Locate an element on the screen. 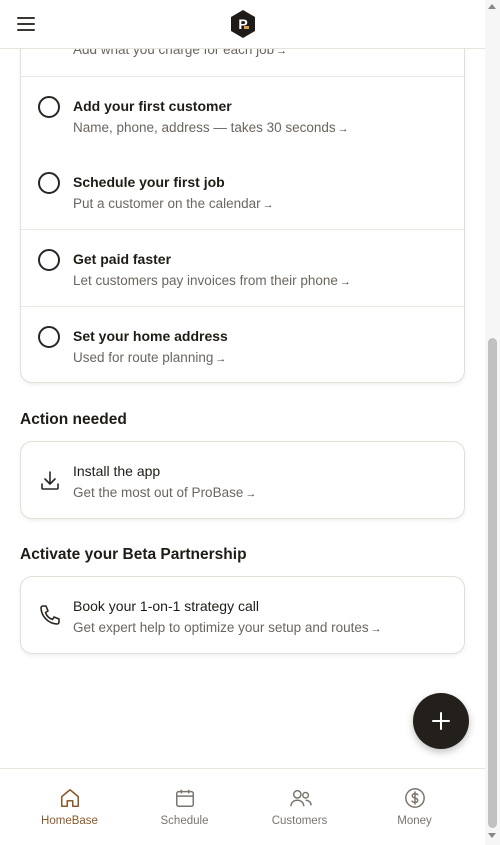  nav-item-homebase: HomeBase is located at coordinates (69, 807).